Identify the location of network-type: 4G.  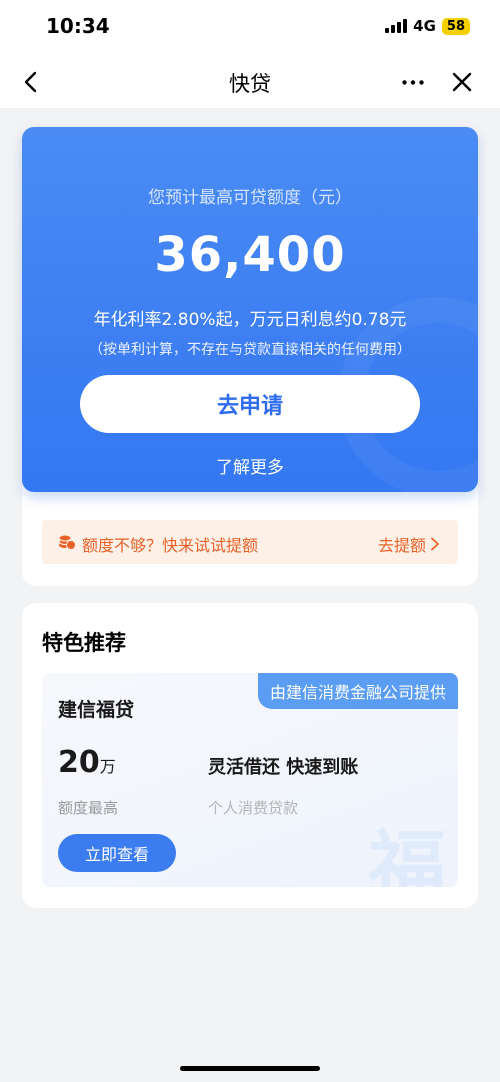
(424, 26).